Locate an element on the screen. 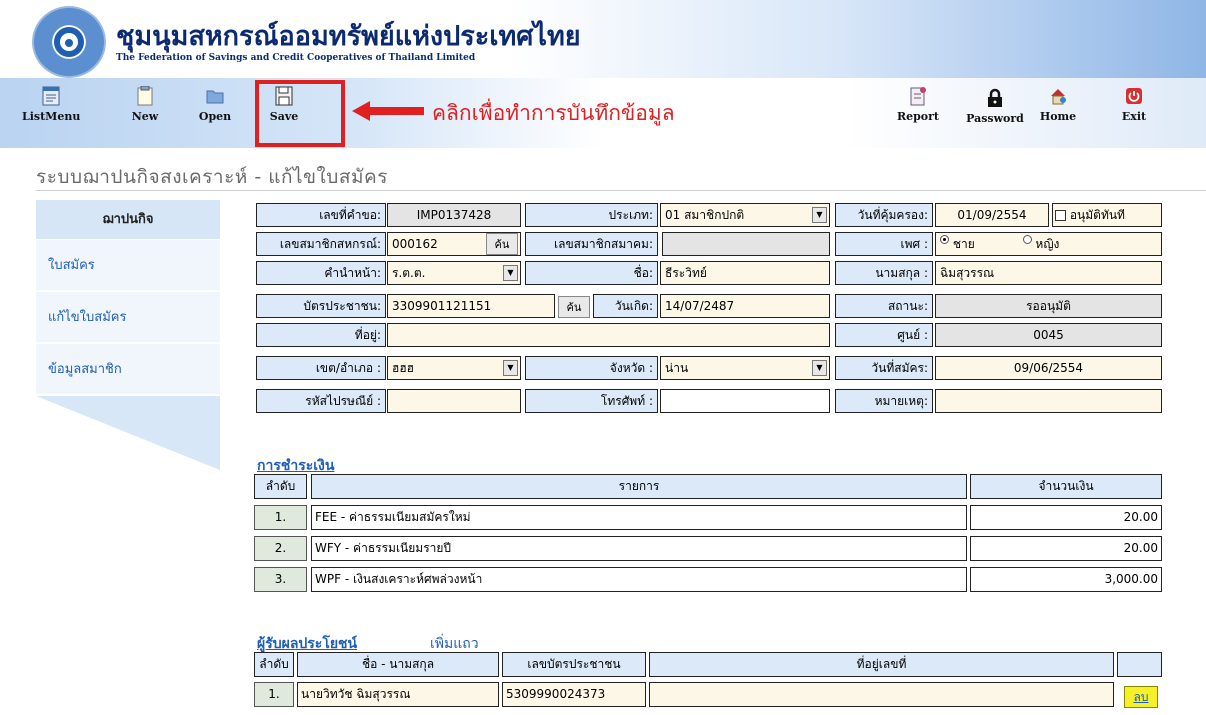  col-header-id-card: เลขบัตรประชาชน is located at coordinates (574, 664).